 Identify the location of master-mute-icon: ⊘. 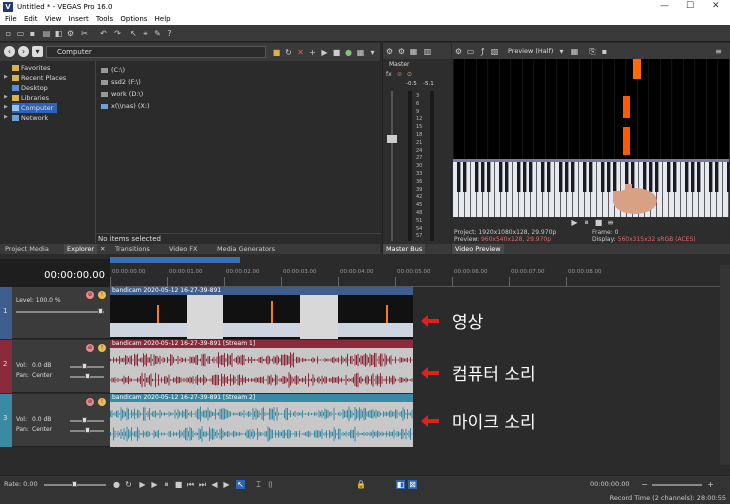
(399, 74).